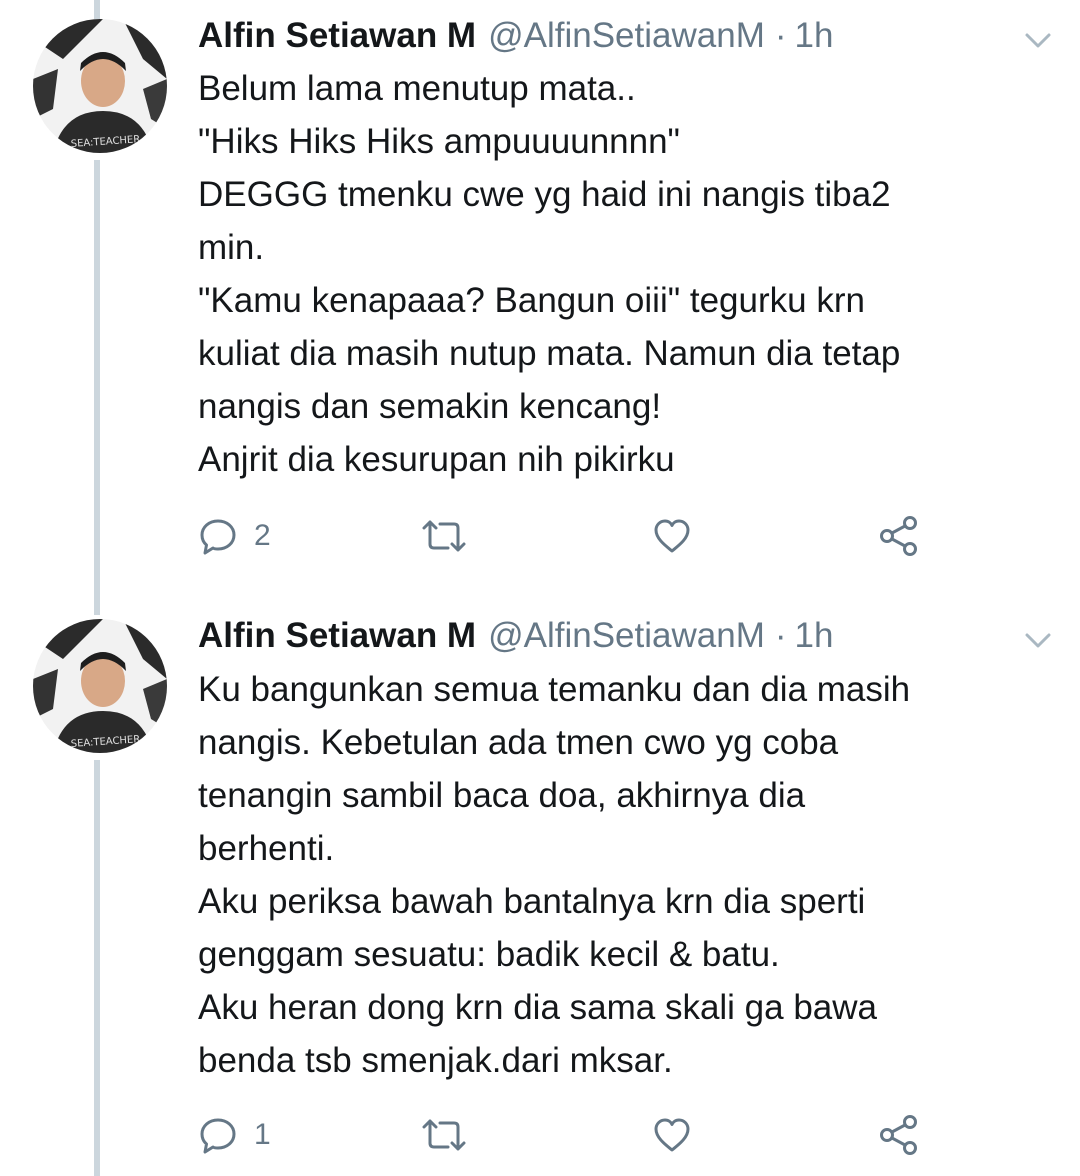  What do you see at coordinates (489, 954) in the screenshot?
I see `tweet-line: genggam sesuatu: badik kecil & batu.` at bounding box center [489, 954].